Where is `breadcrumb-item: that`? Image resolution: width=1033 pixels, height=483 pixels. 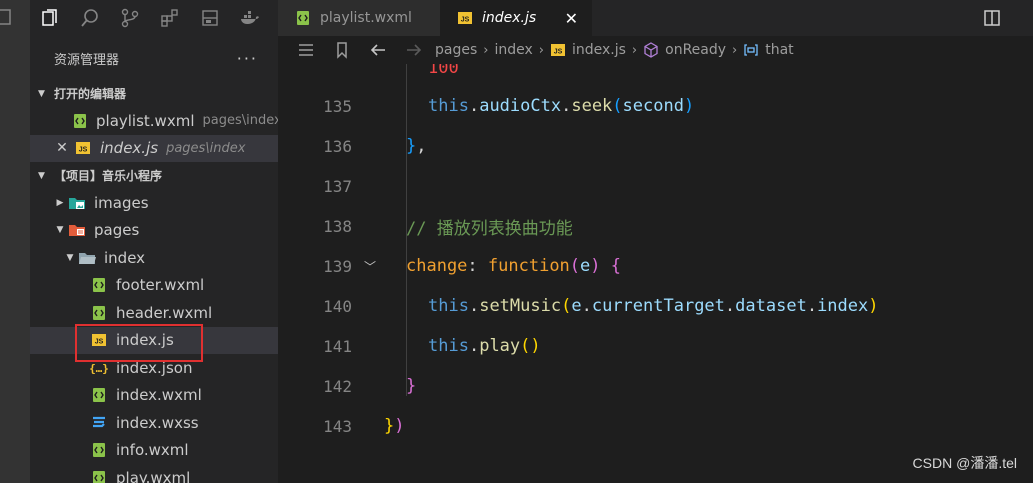
breadcrumb-item: that is located at coordinates (779, 50).